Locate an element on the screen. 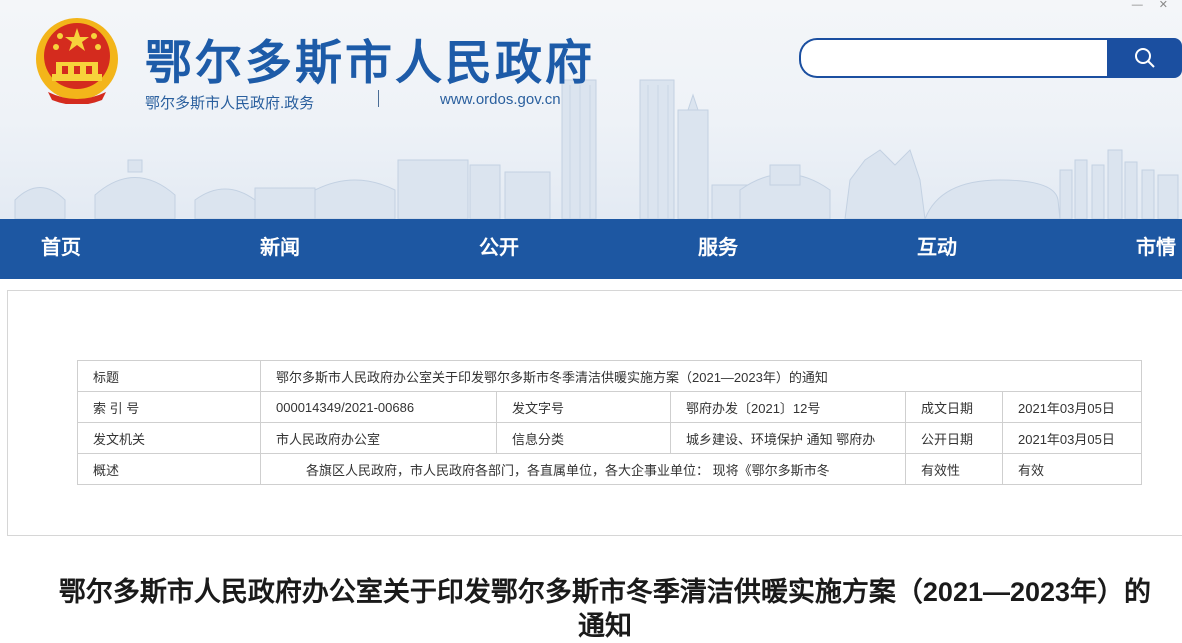 This screenshot has height=643, width=1182. nav-item-service: 服务 is located at coordinates (718, 249).